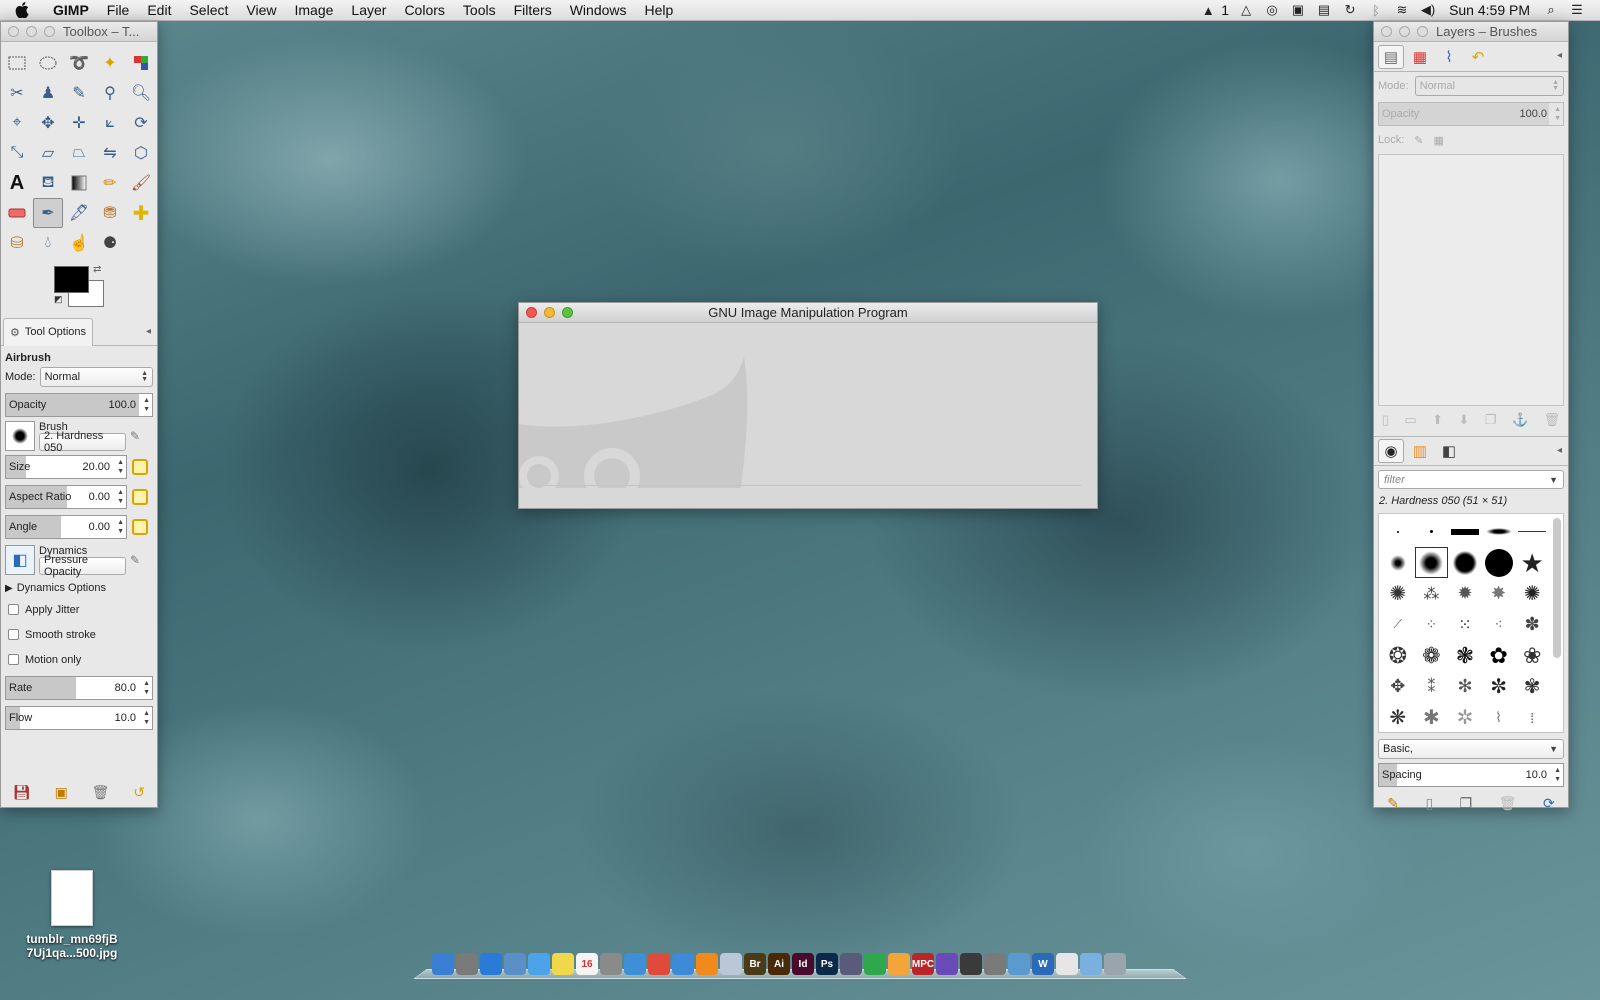  I want to click on smooth-stroke-checkbox, so click(13, 634).